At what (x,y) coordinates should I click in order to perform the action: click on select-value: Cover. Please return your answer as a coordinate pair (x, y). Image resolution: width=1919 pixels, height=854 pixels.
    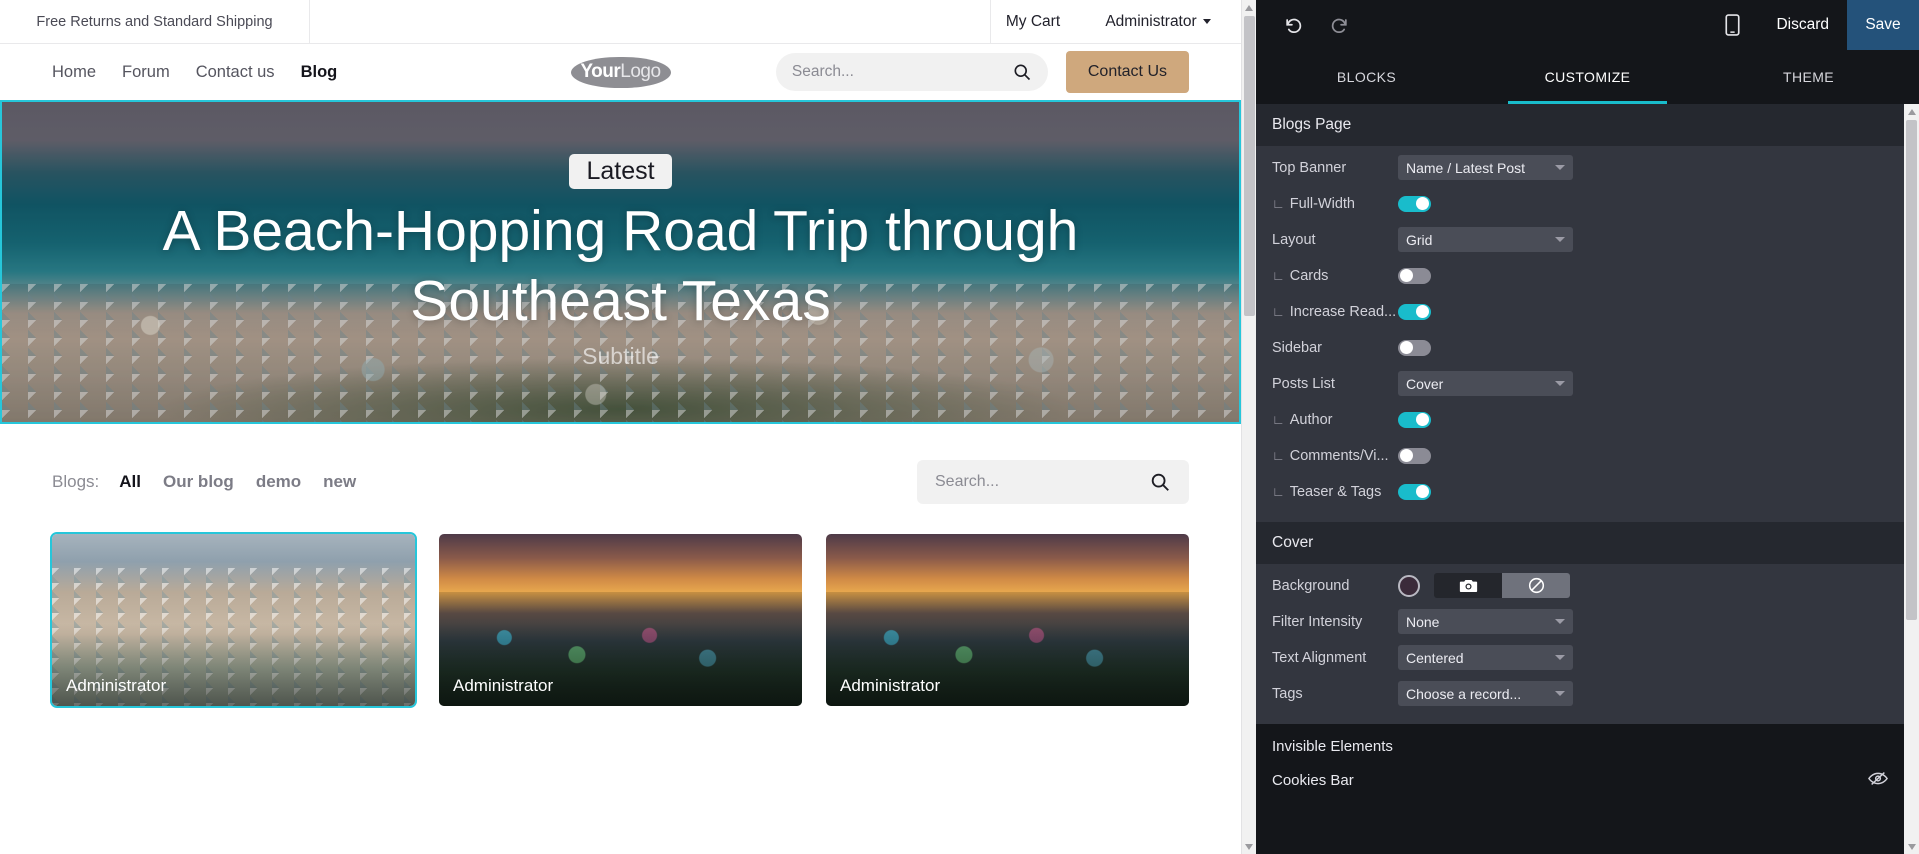
    Looking at the image, I should click on (1425, 383).